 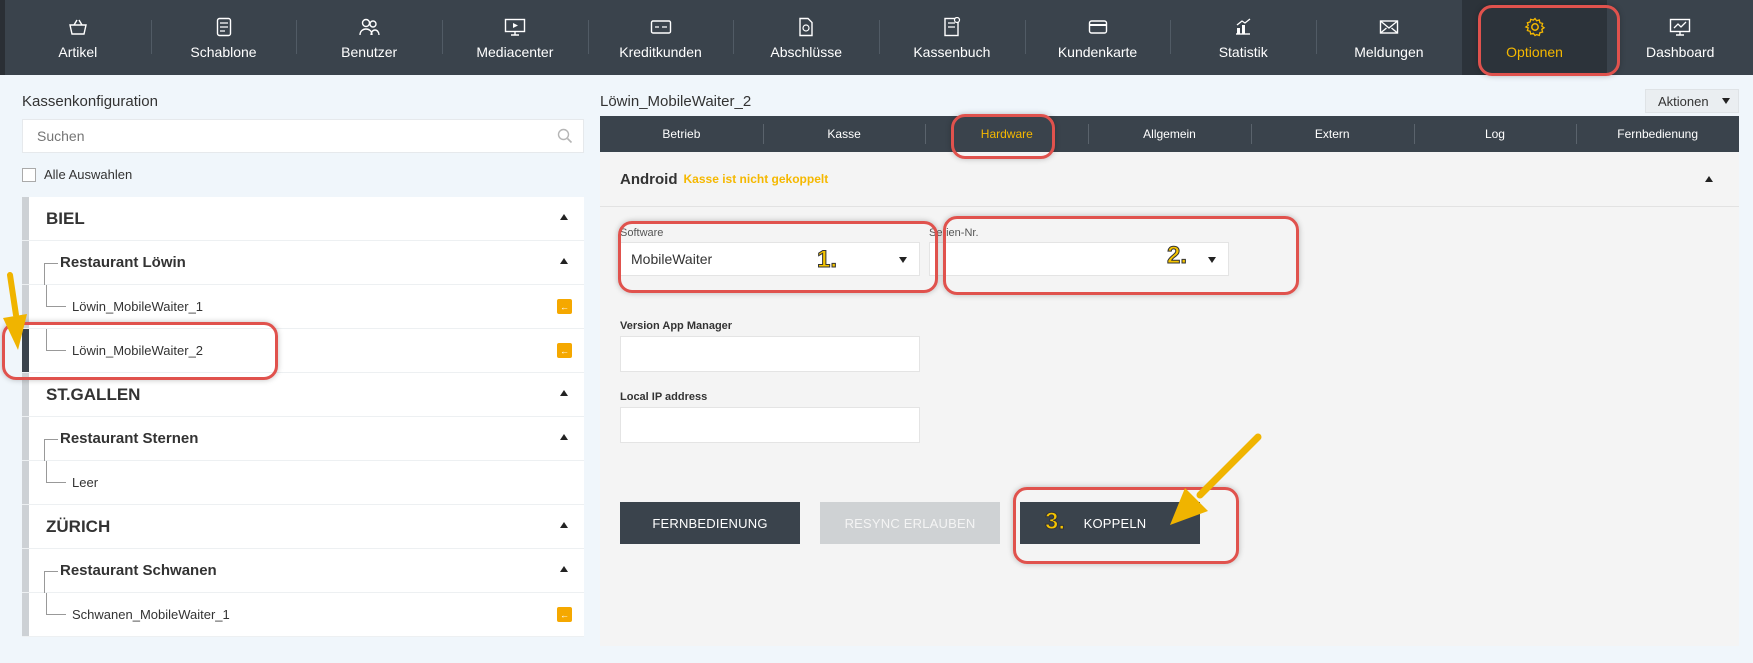 What do you see at coordinates (93, 394) in the screenshot?
I see `tree-label: ST.GALLEN` at bounding box center [93, 394].